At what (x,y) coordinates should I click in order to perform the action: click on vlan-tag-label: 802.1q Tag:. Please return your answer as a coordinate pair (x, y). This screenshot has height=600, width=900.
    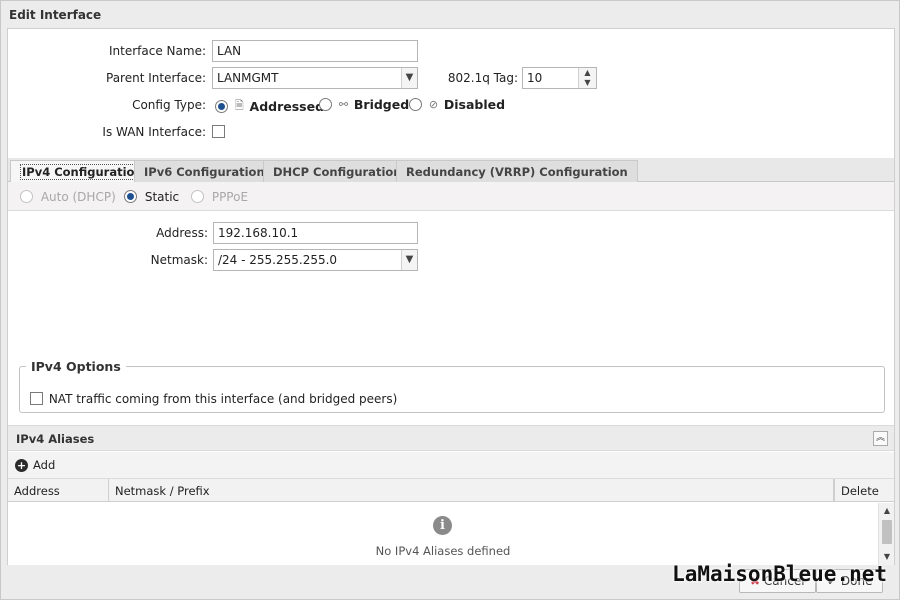
    Looking at the image, I should click on (482, 78).